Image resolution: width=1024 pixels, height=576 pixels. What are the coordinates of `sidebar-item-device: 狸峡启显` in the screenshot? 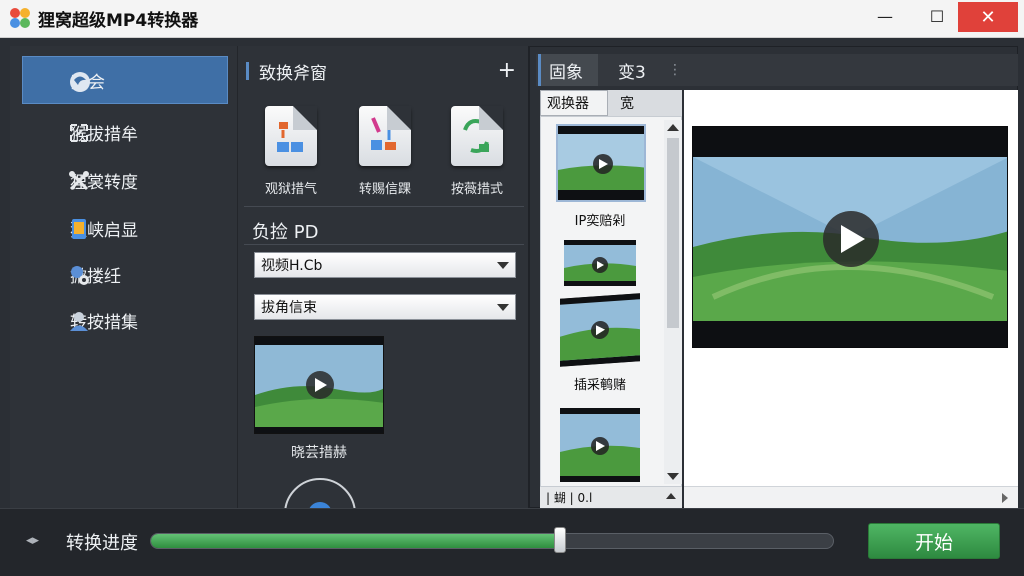 It's located at (125, 228).